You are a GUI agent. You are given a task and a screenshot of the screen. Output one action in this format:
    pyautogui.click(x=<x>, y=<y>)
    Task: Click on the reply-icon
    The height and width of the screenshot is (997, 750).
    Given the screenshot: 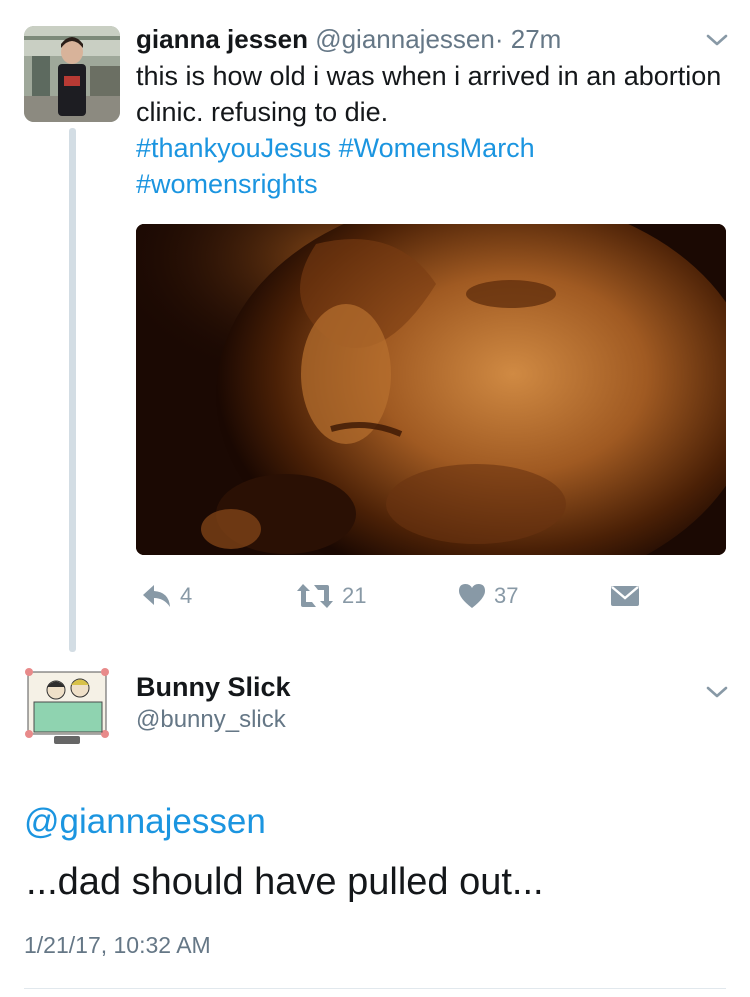 What is the action you would take?
    pyautogui.click(x=156, y=596)
    